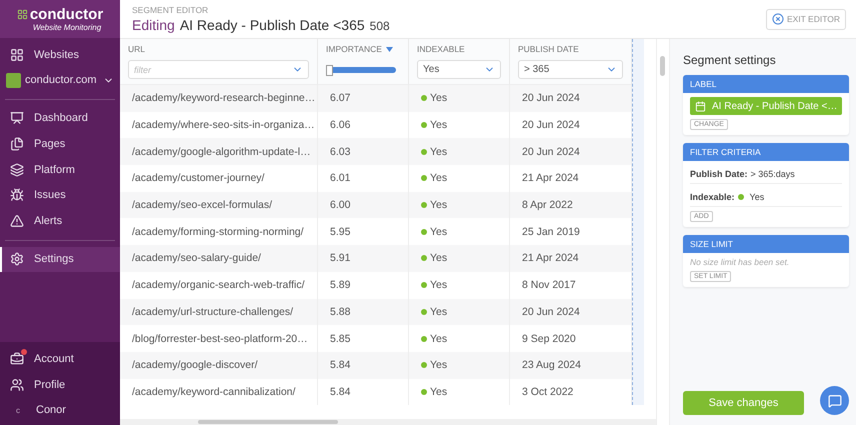 This screenshot has height=425, width=856. What do you see at coordinates (700, 106) in the screenshot?
I see `calendar-icon` at bounding box center [700, 106].